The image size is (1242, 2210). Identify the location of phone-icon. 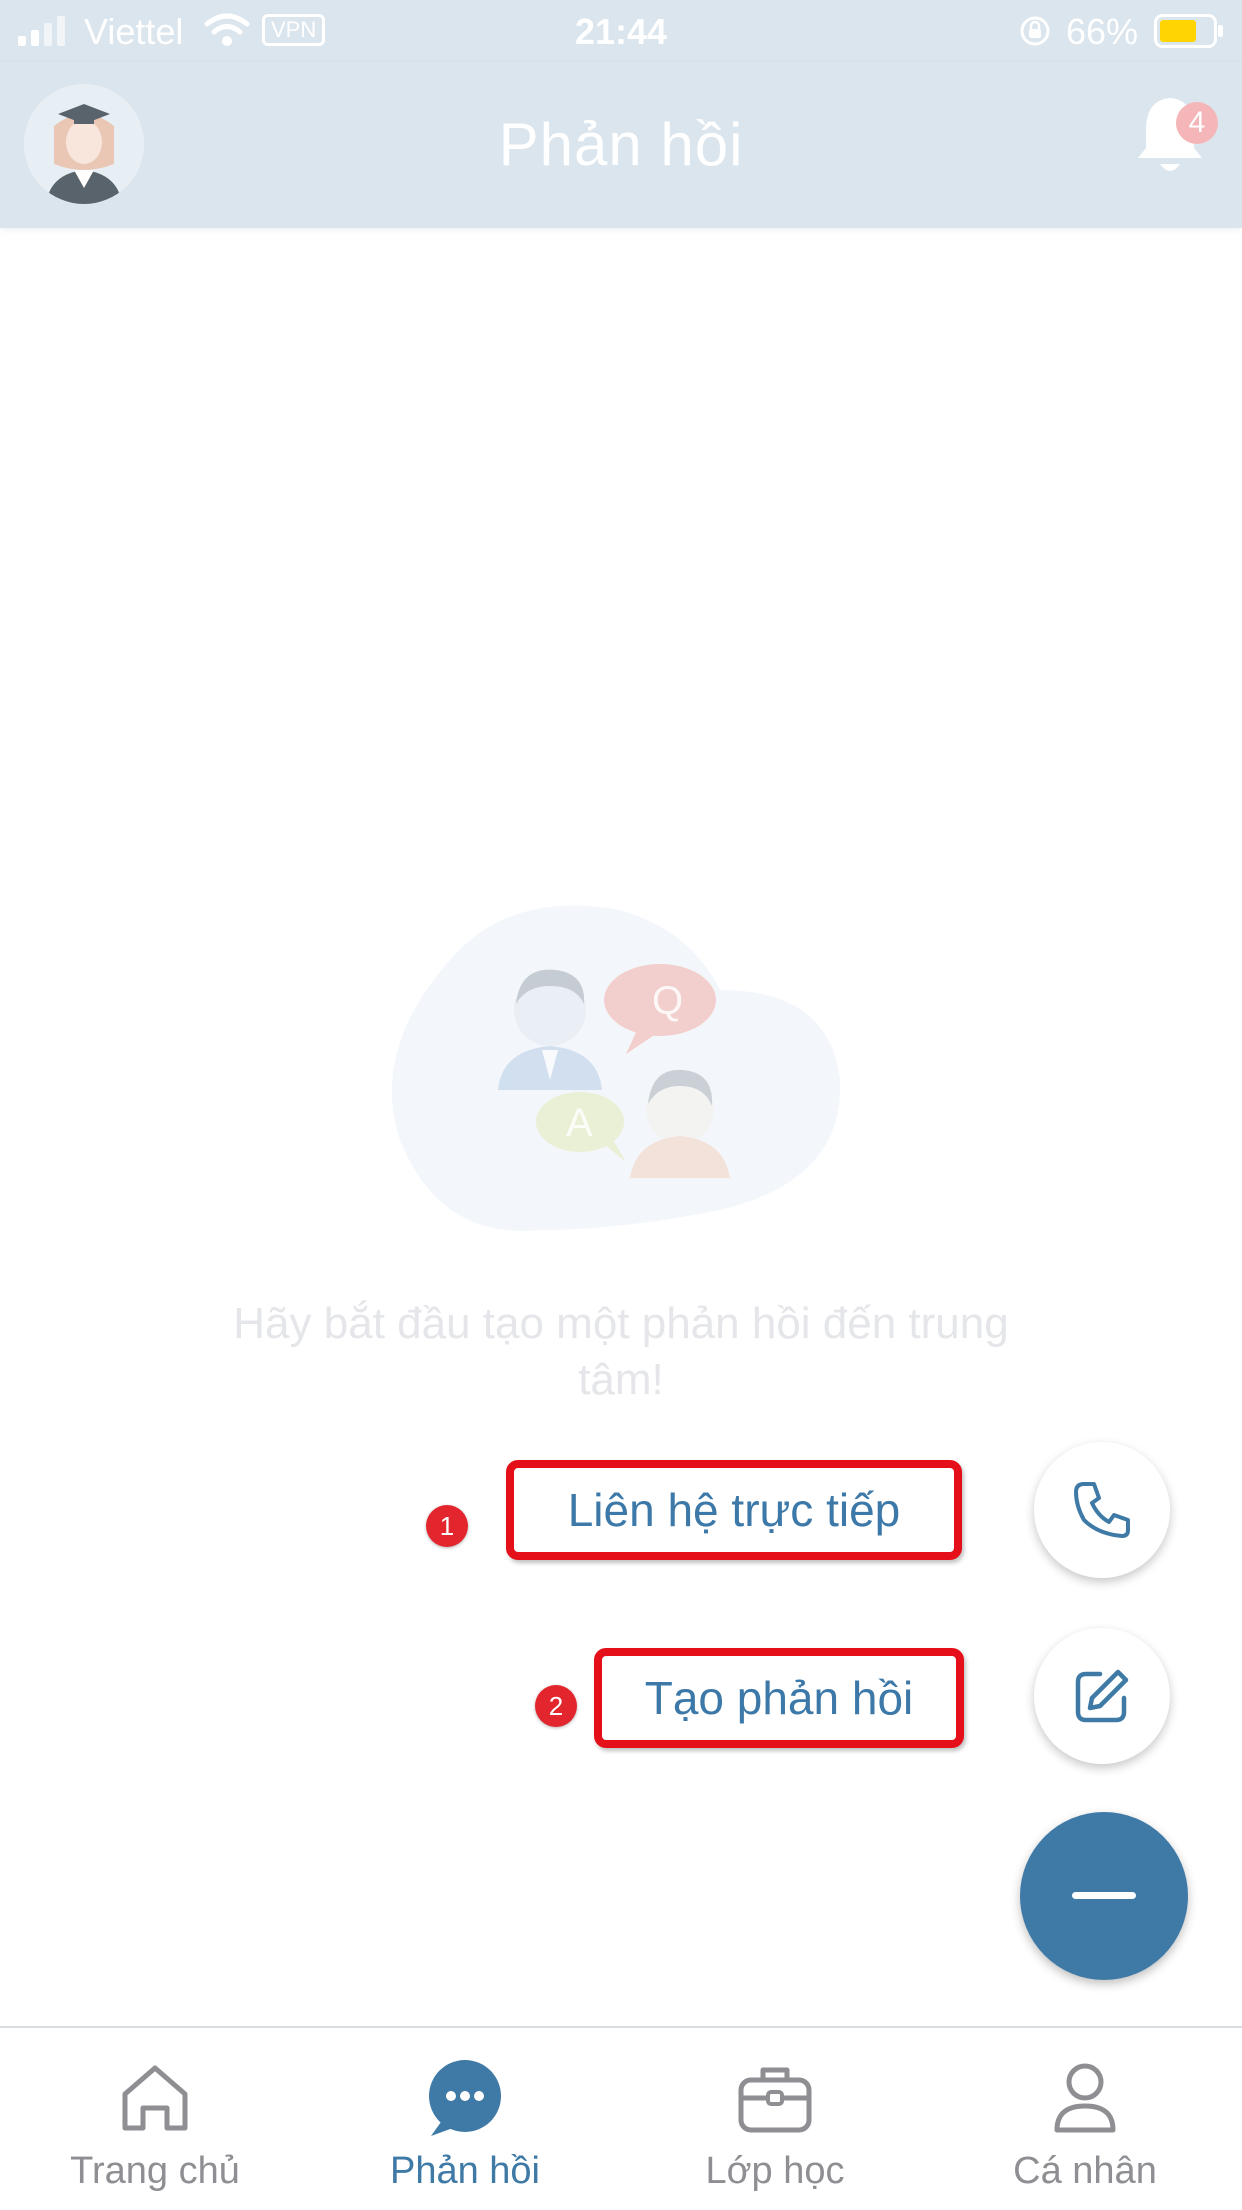
(1102, 1510).